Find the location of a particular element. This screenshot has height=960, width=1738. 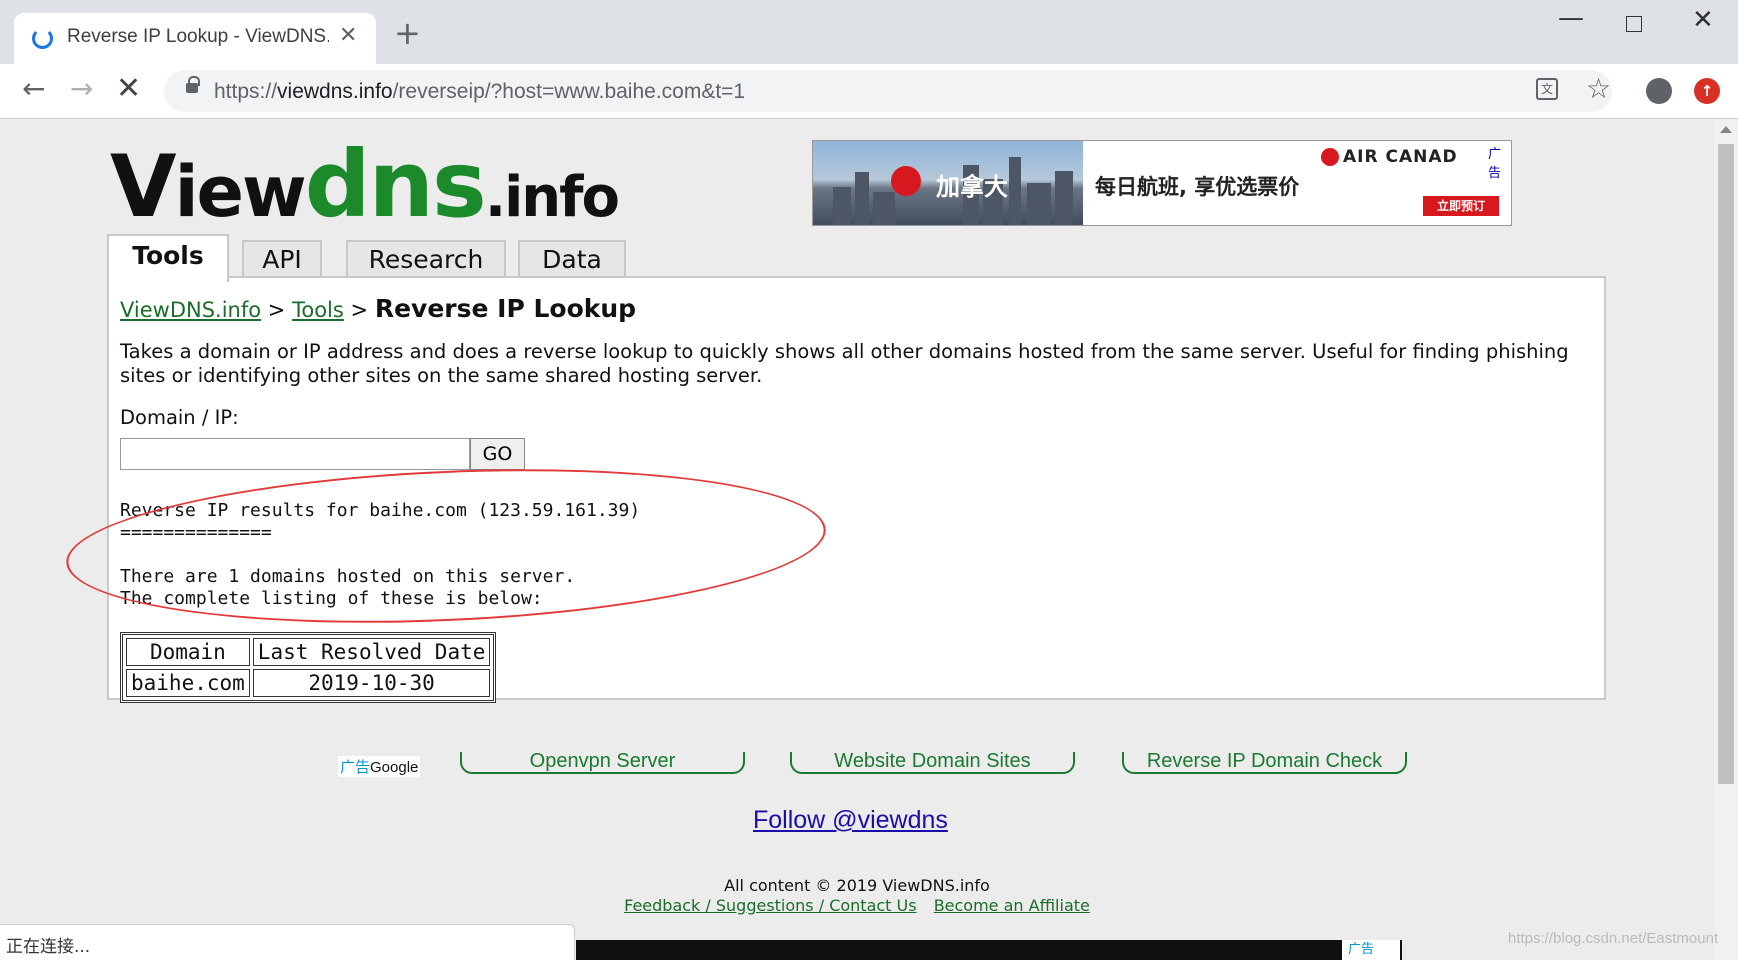

scrollbar-thumb is located at coordinates (1726, 464).